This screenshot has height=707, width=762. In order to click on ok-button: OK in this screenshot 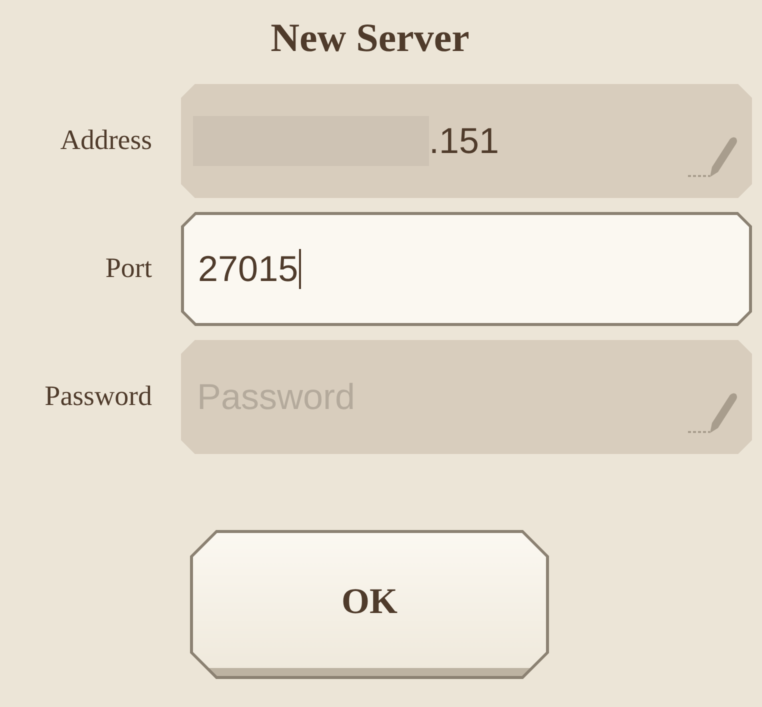, I will do `click(369, 604)`.